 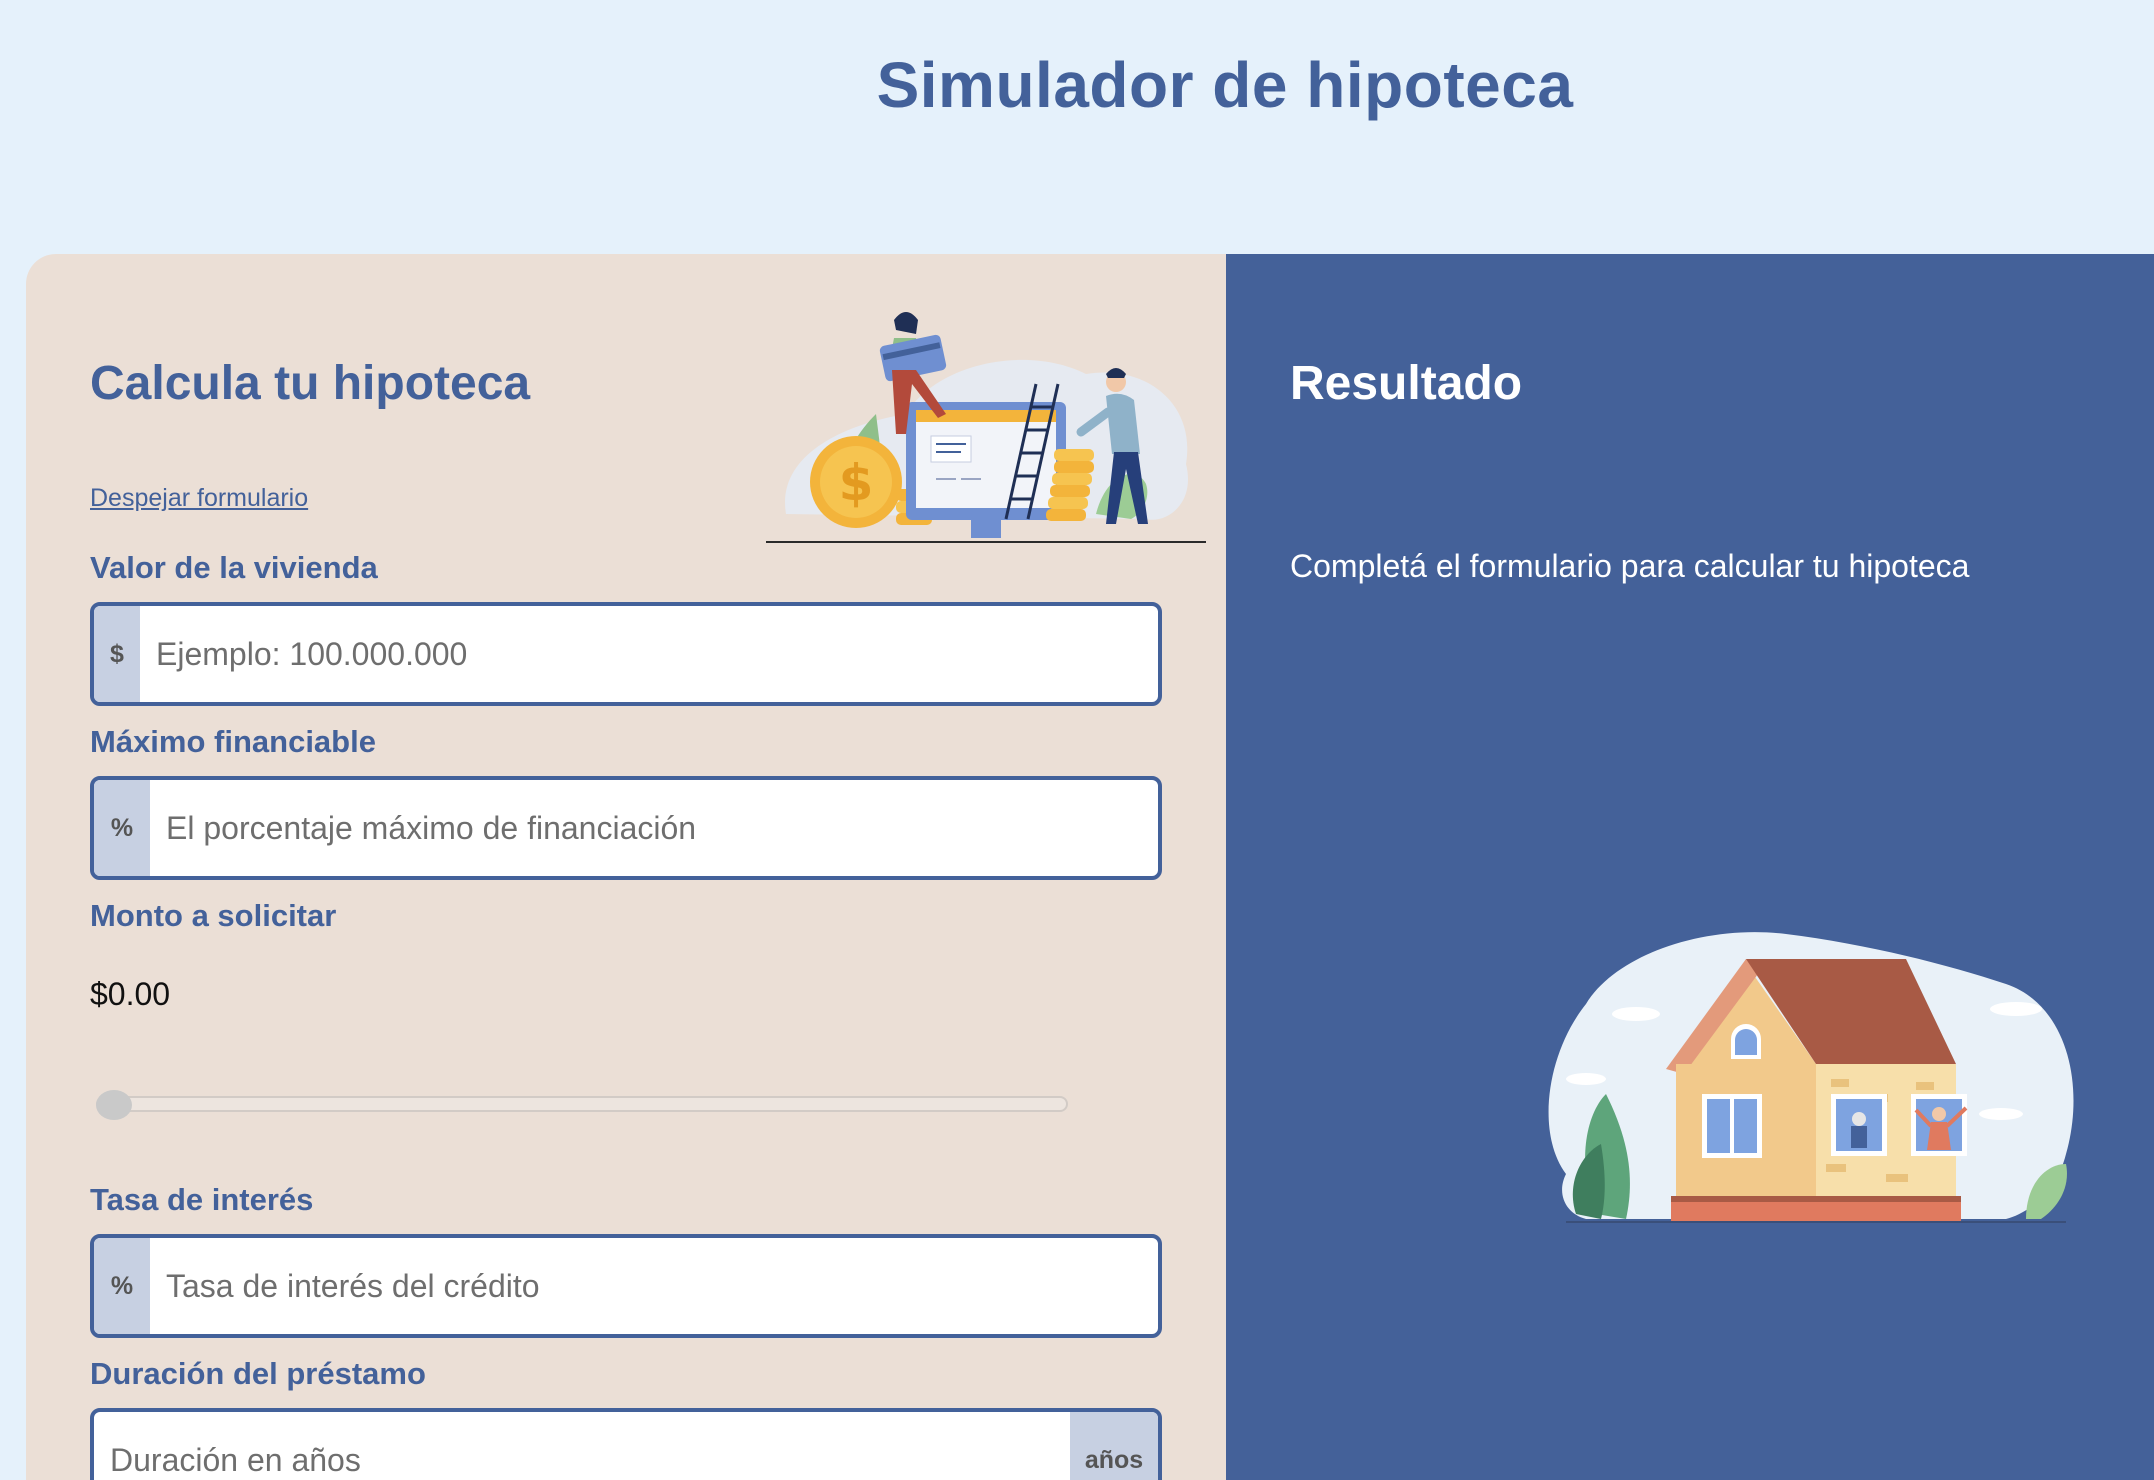 I want to click on loan-amount-slider-thumb, so click(x=114, y=1105).